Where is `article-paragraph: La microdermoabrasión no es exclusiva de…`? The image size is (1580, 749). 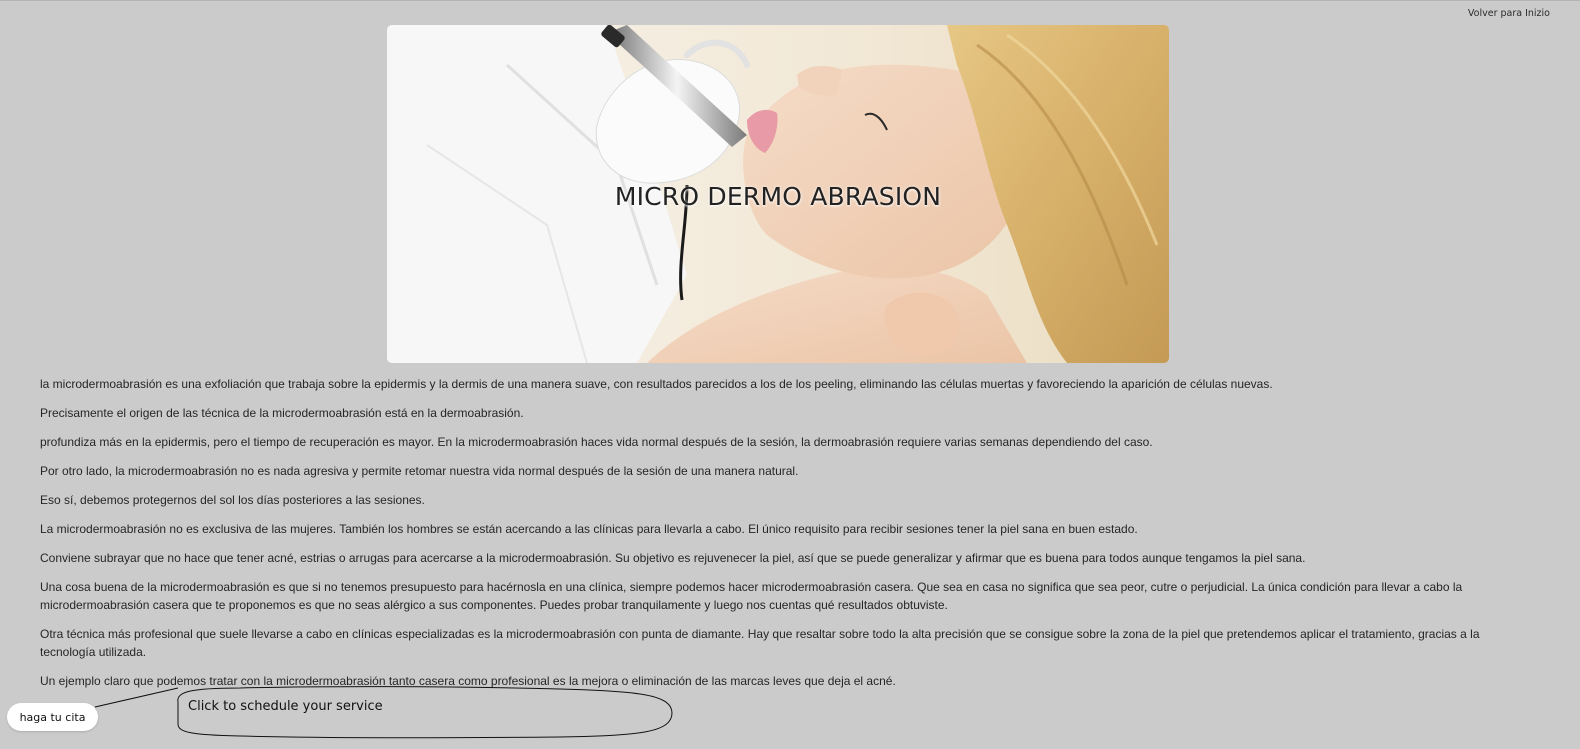
article-paragraph: La microdermoabrasión no es exclusiva de… is located at coordinates (589, 529).